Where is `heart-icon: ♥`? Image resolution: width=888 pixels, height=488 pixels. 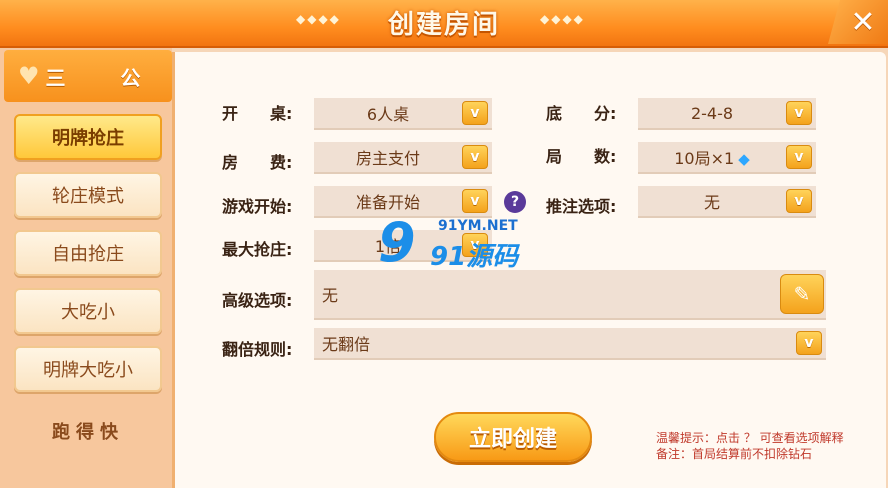 heart-icon: ♥ is located at coordinates (29, 76).